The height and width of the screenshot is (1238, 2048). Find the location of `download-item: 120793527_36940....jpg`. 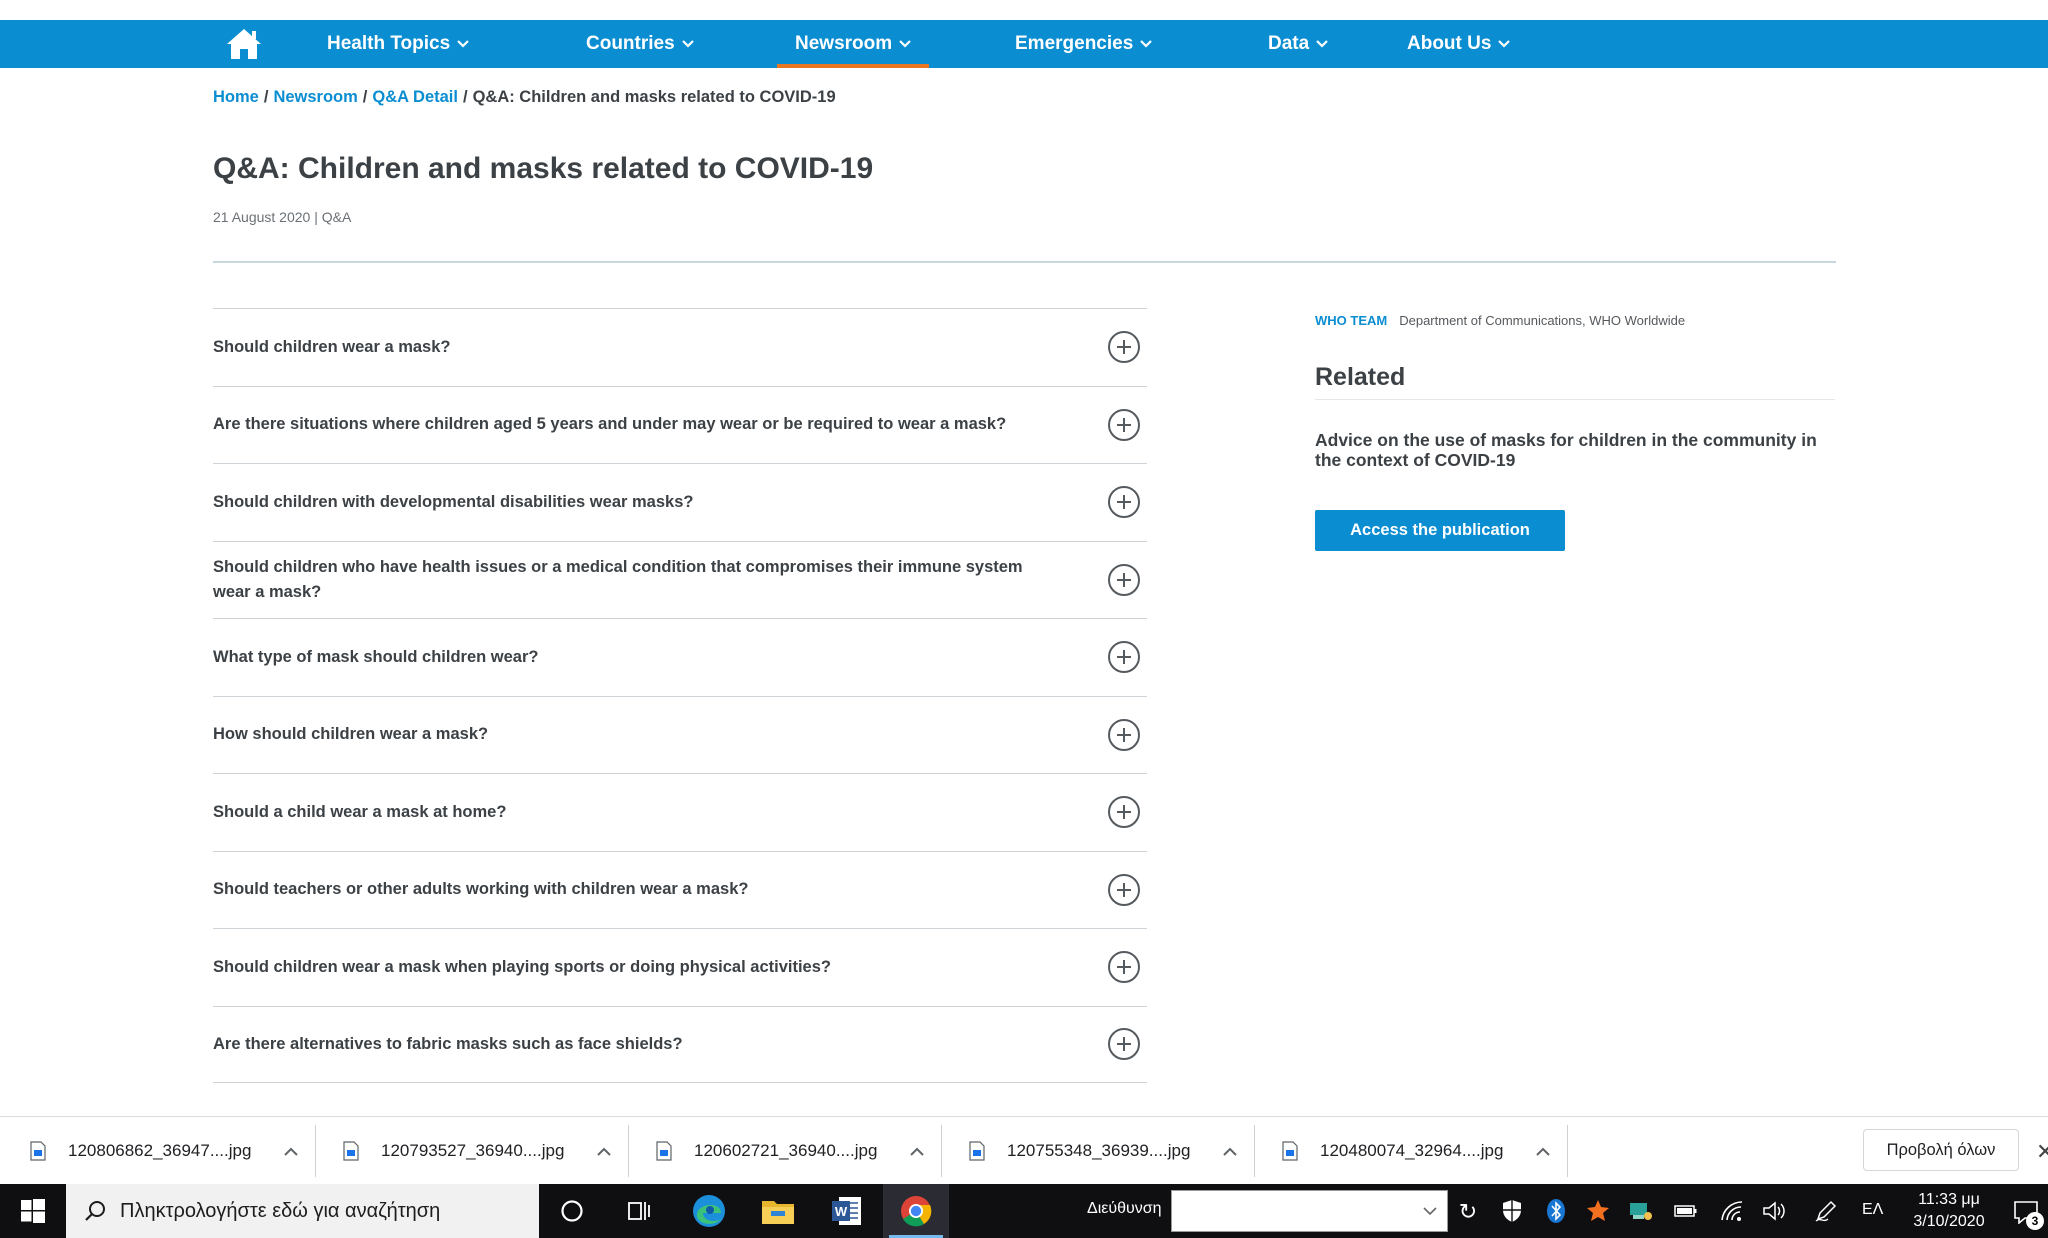

download-item: 120793527_36940....jpg is located at coordinates (462, 1151).